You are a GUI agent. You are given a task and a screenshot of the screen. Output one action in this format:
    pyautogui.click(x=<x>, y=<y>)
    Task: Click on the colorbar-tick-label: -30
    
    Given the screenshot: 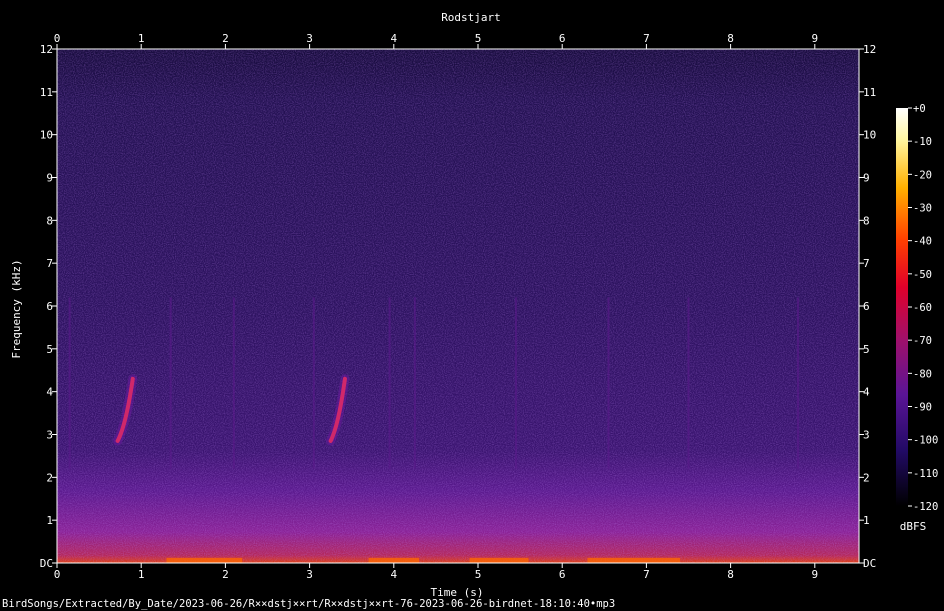 What is the action you would take?
    pyautogui.click(x=922, y=209)
    